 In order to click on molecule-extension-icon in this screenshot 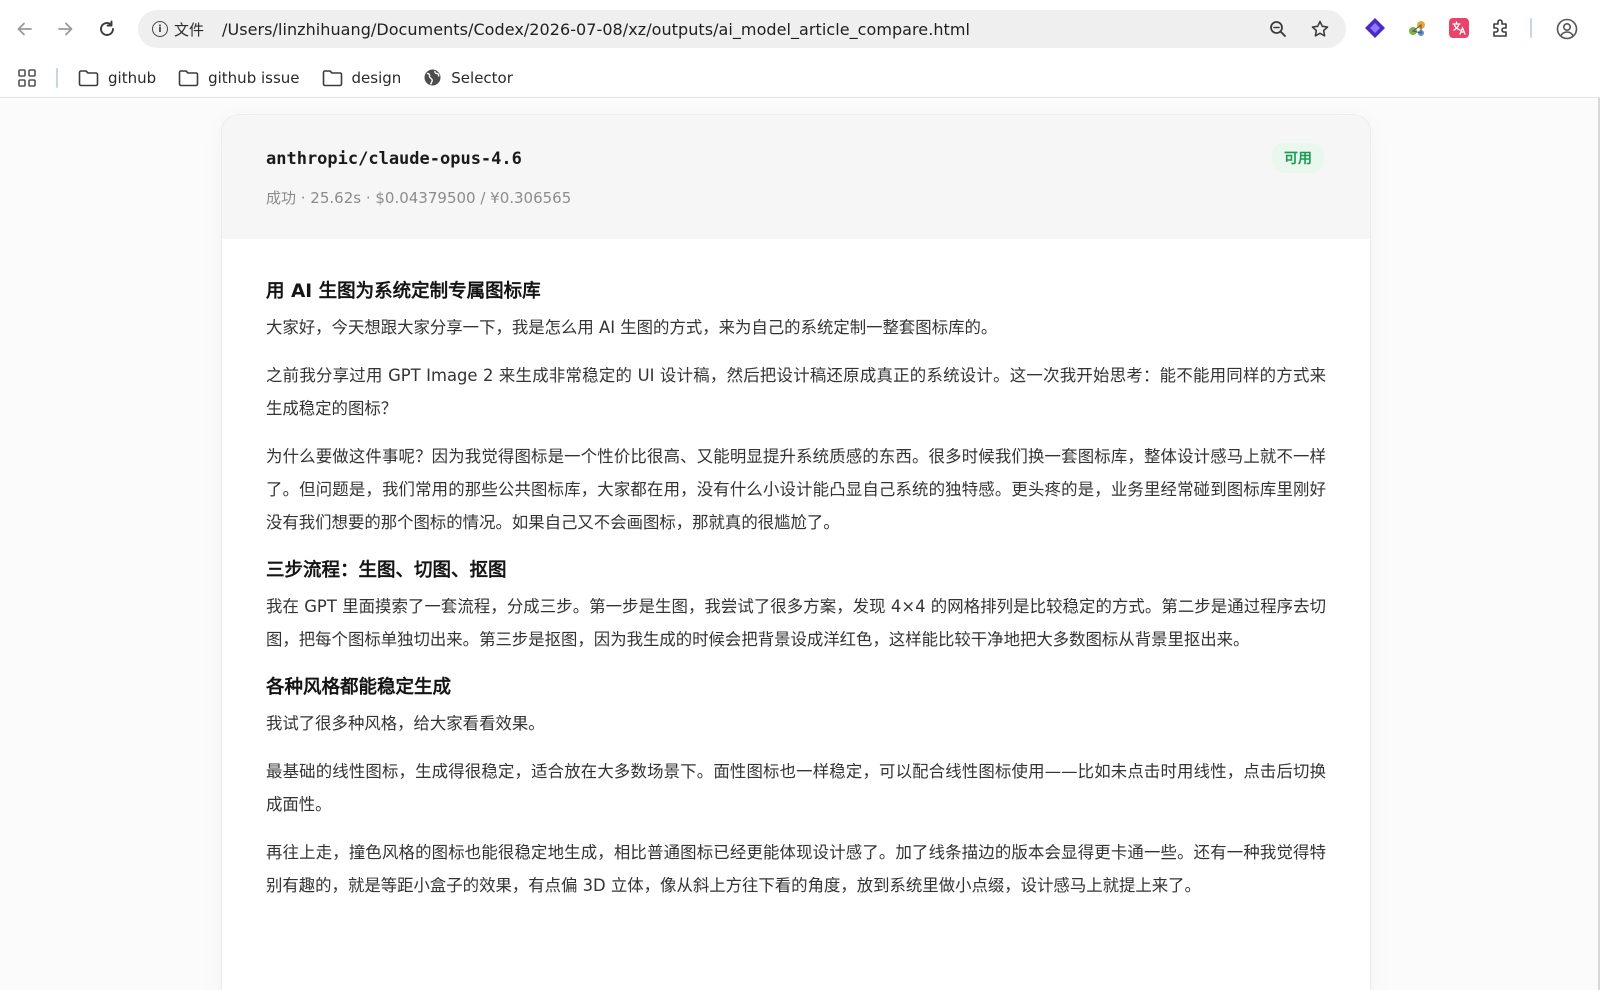, I will do `click(1417, 28)`.